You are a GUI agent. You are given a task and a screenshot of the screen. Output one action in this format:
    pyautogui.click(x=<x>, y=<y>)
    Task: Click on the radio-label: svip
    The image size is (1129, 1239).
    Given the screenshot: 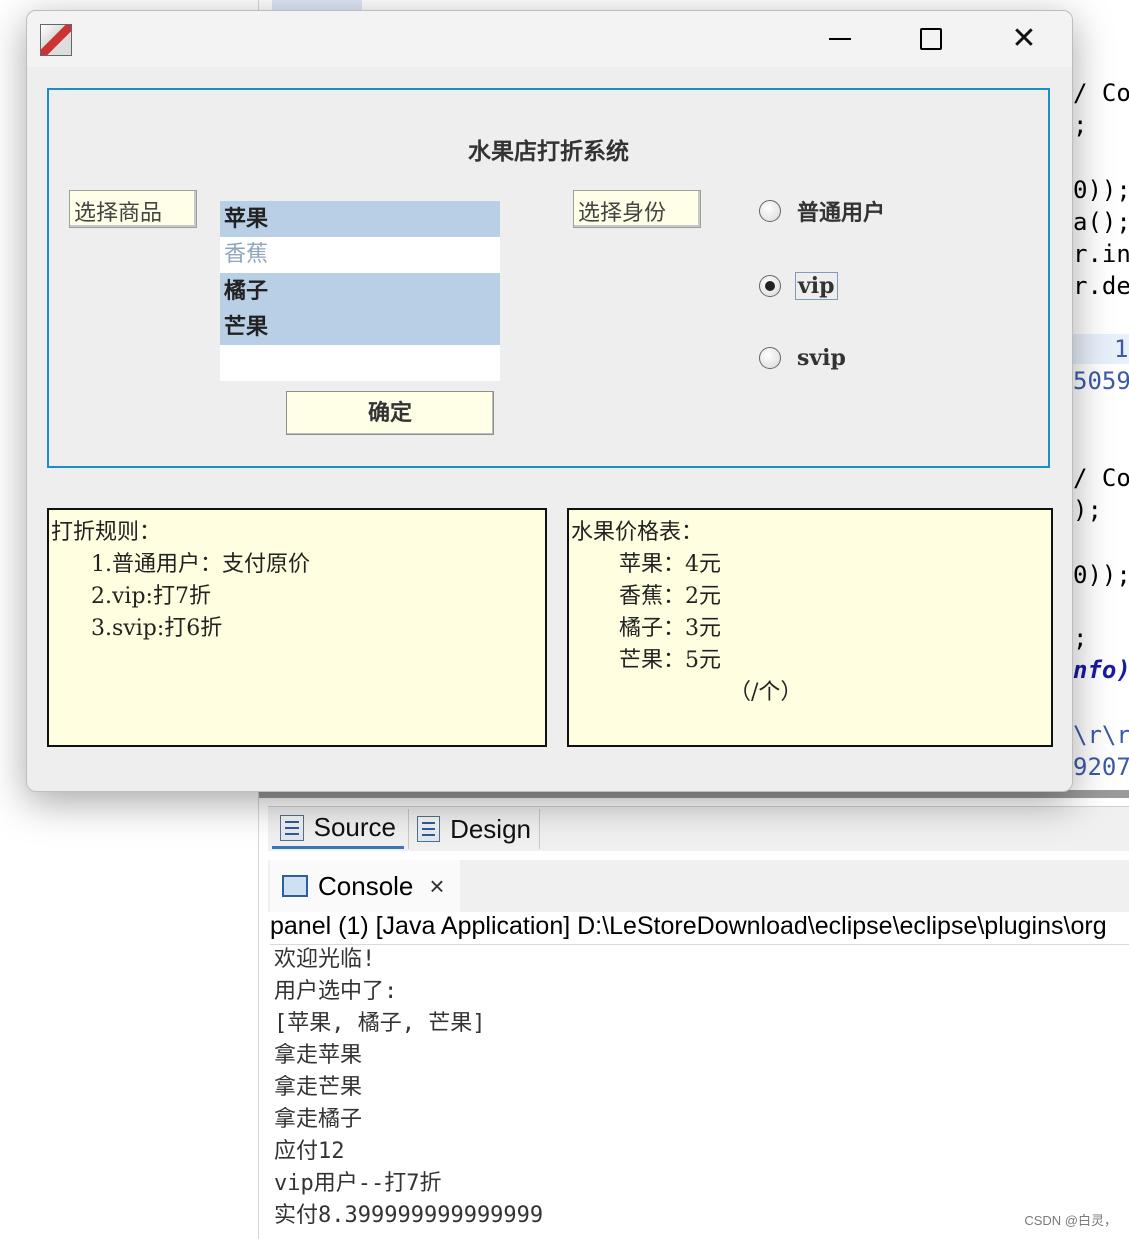 What is the action you would take?
    pyautogui.click(x=821, y=358)
    